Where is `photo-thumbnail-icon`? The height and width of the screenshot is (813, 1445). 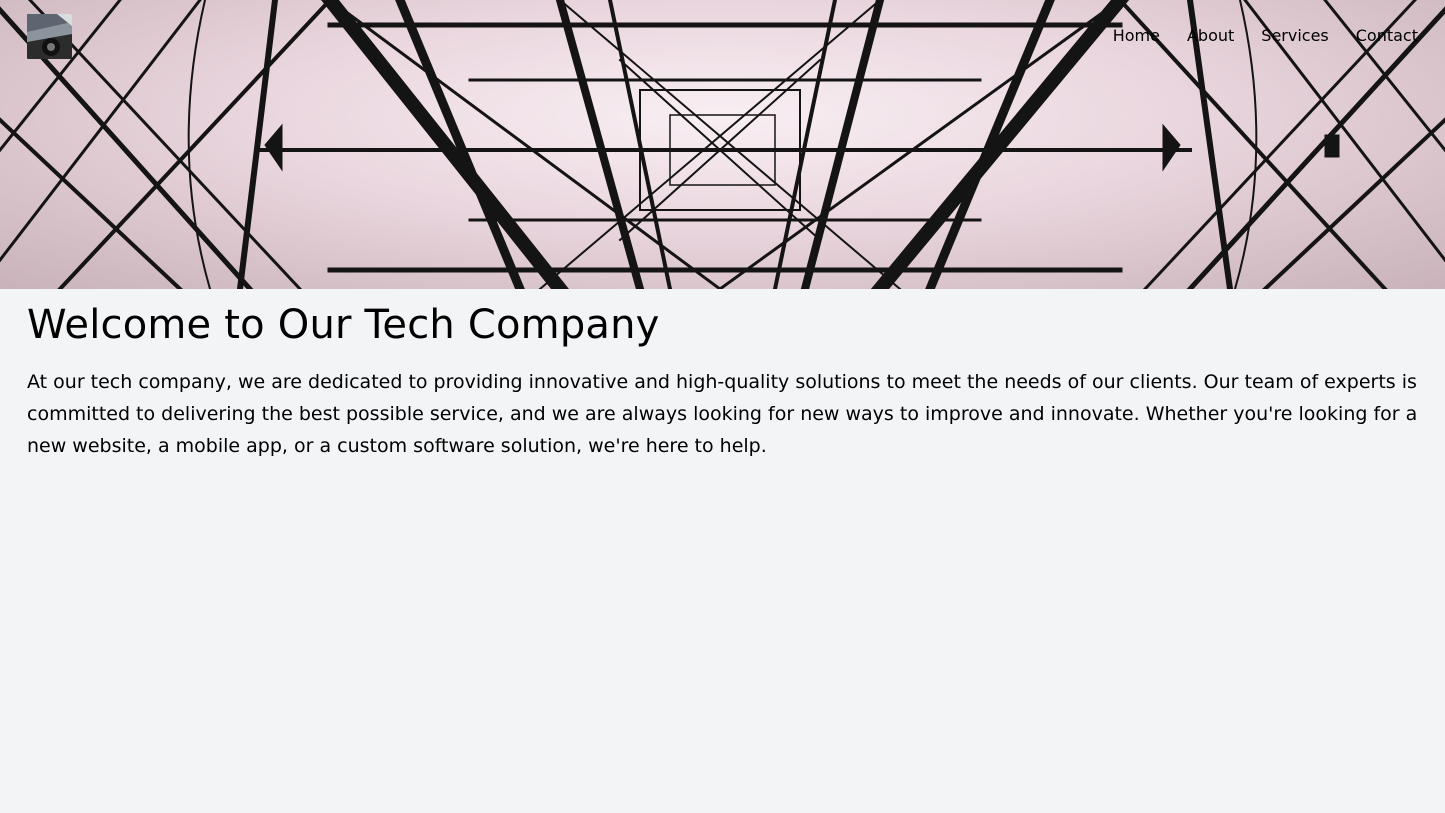 photo-thumbnail-icon is located at coordinates (49, 36).